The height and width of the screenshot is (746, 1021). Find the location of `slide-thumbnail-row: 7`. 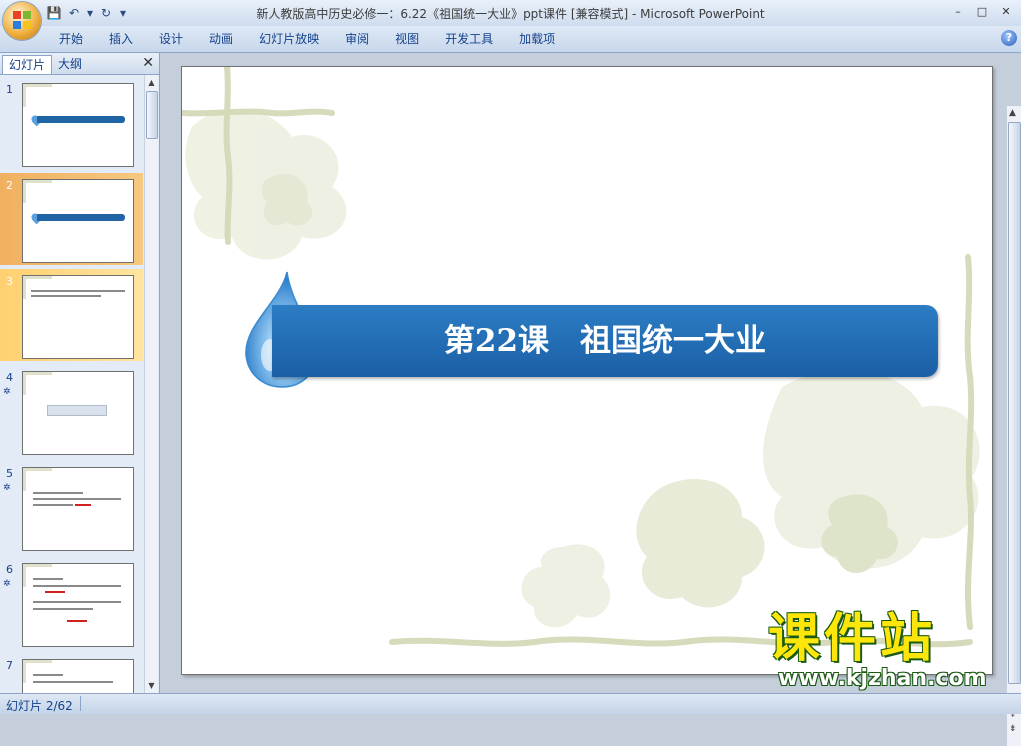

slide-thumbnail-row: 7 is located at coordinates (71, 673).